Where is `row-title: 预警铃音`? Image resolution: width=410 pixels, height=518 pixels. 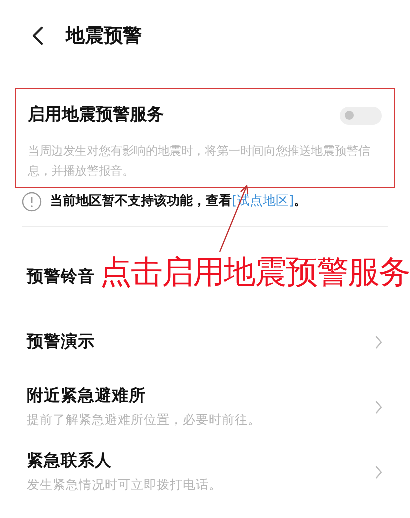 row-title: 预警铃音 is located at coordinates (61, 277).